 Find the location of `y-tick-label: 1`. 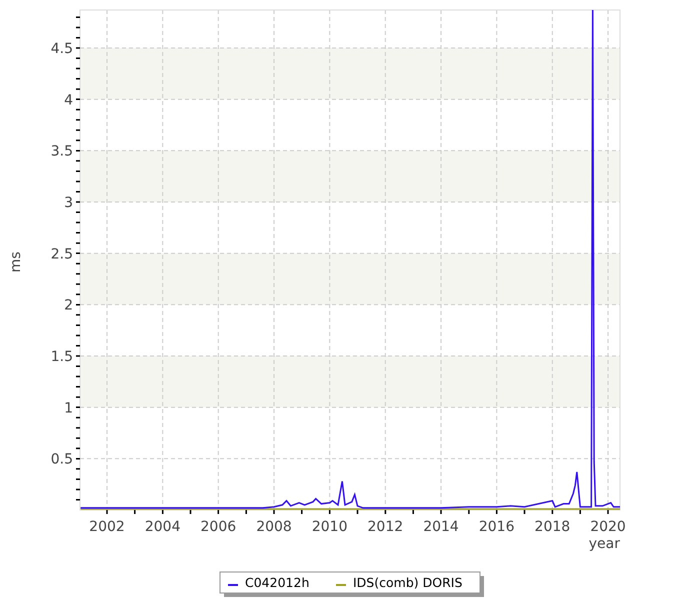

y-tick-label: 1 is located at coordinates (68, 408).